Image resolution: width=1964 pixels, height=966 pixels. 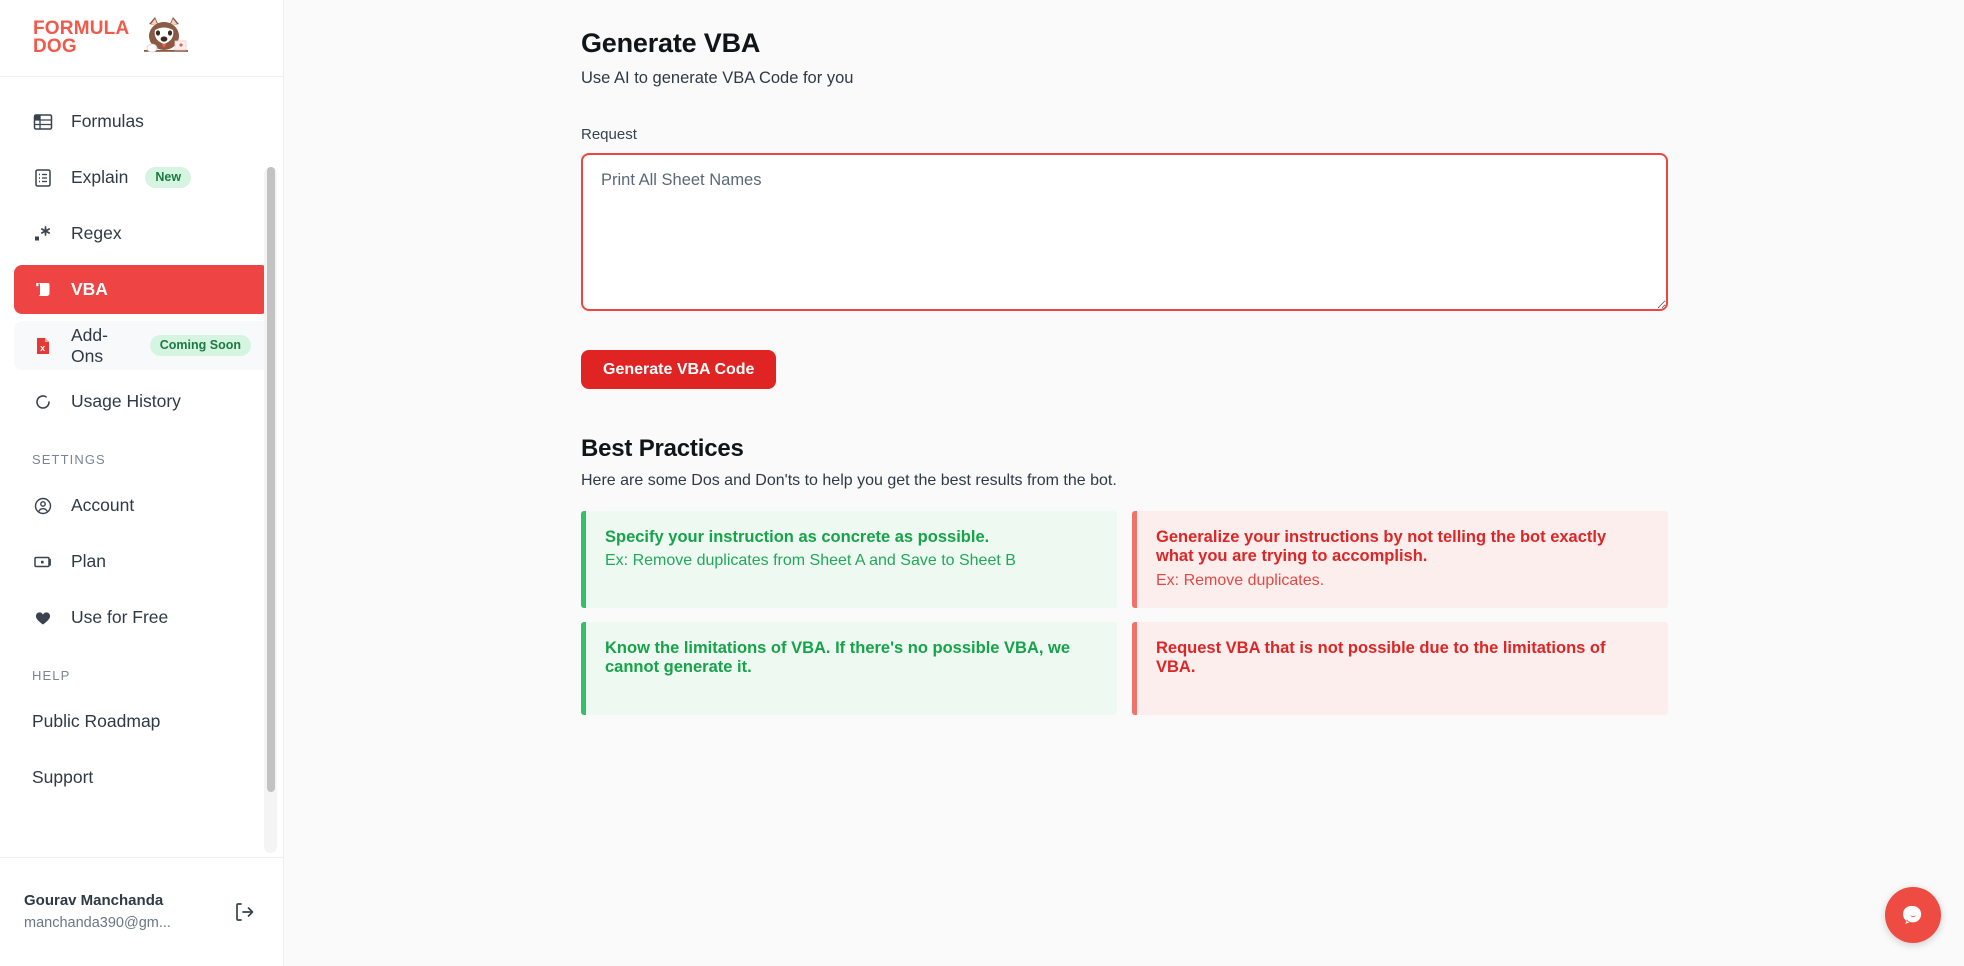 What do you see at coordinates (103, 505) in the screenshot?
I see `sidebar-item-label: Account` at bounding box center [103, 505].